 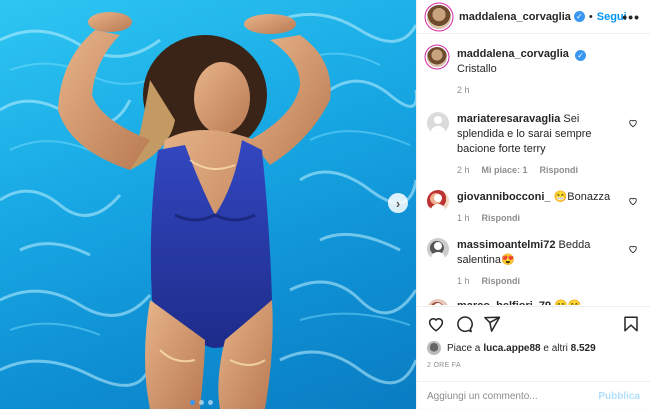 What do you see at coordinates (537, 170) in the screenshot?
I see `comment-meta: 2 h Mi piace: 1 Rispondi` at bounding box center [537, 170].